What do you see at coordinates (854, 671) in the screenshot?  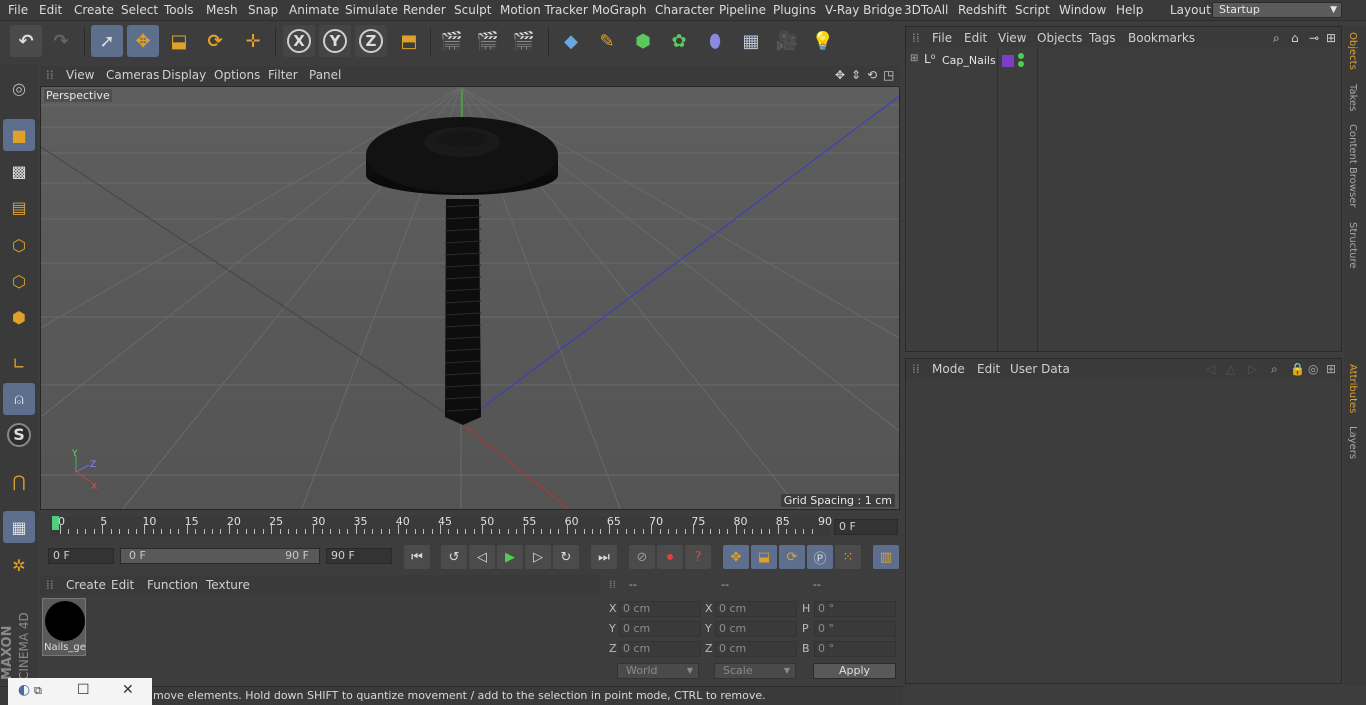 I see `apply-button: Apply` at bounding box center [854, 671].